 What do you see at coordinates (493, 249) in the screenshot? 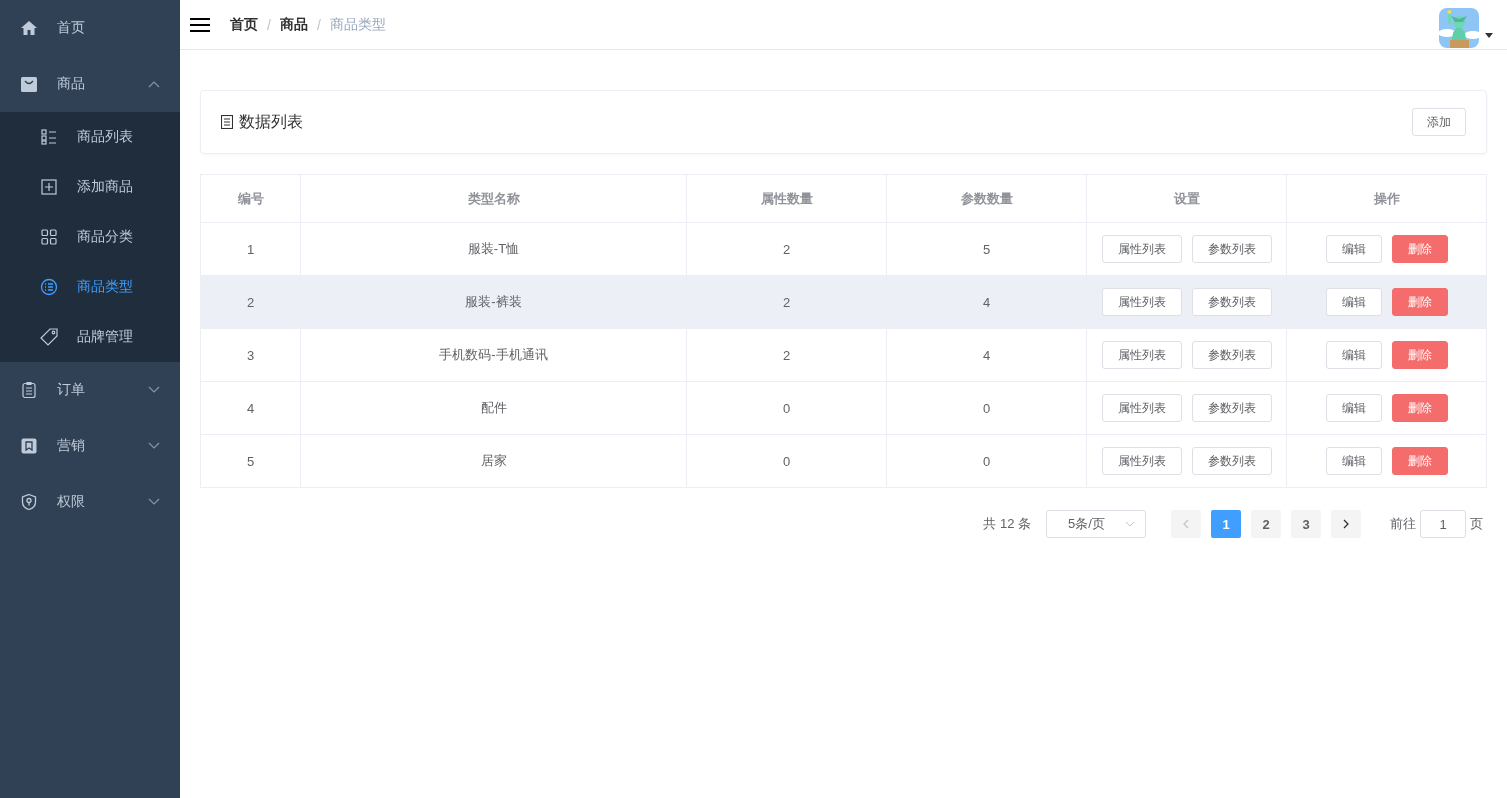
I see `table-cell: 服装-T恤` at bounding box center [493, 249].